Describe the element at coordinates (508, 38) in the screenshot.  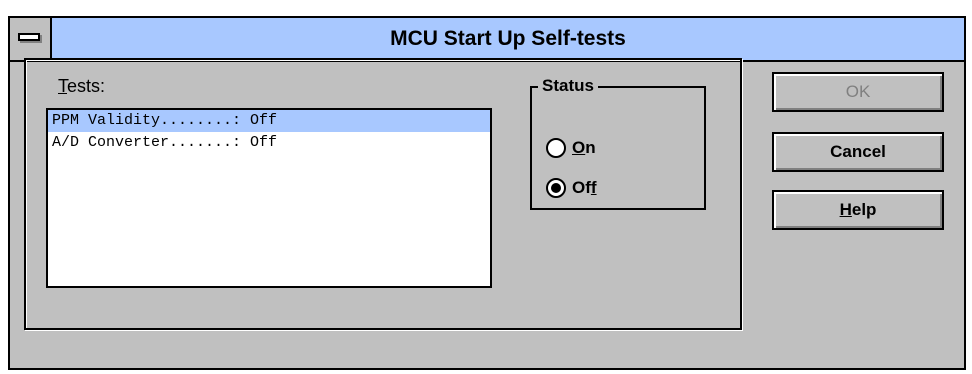
I see `window-title: MCU Start Up Self-tests` at that location.